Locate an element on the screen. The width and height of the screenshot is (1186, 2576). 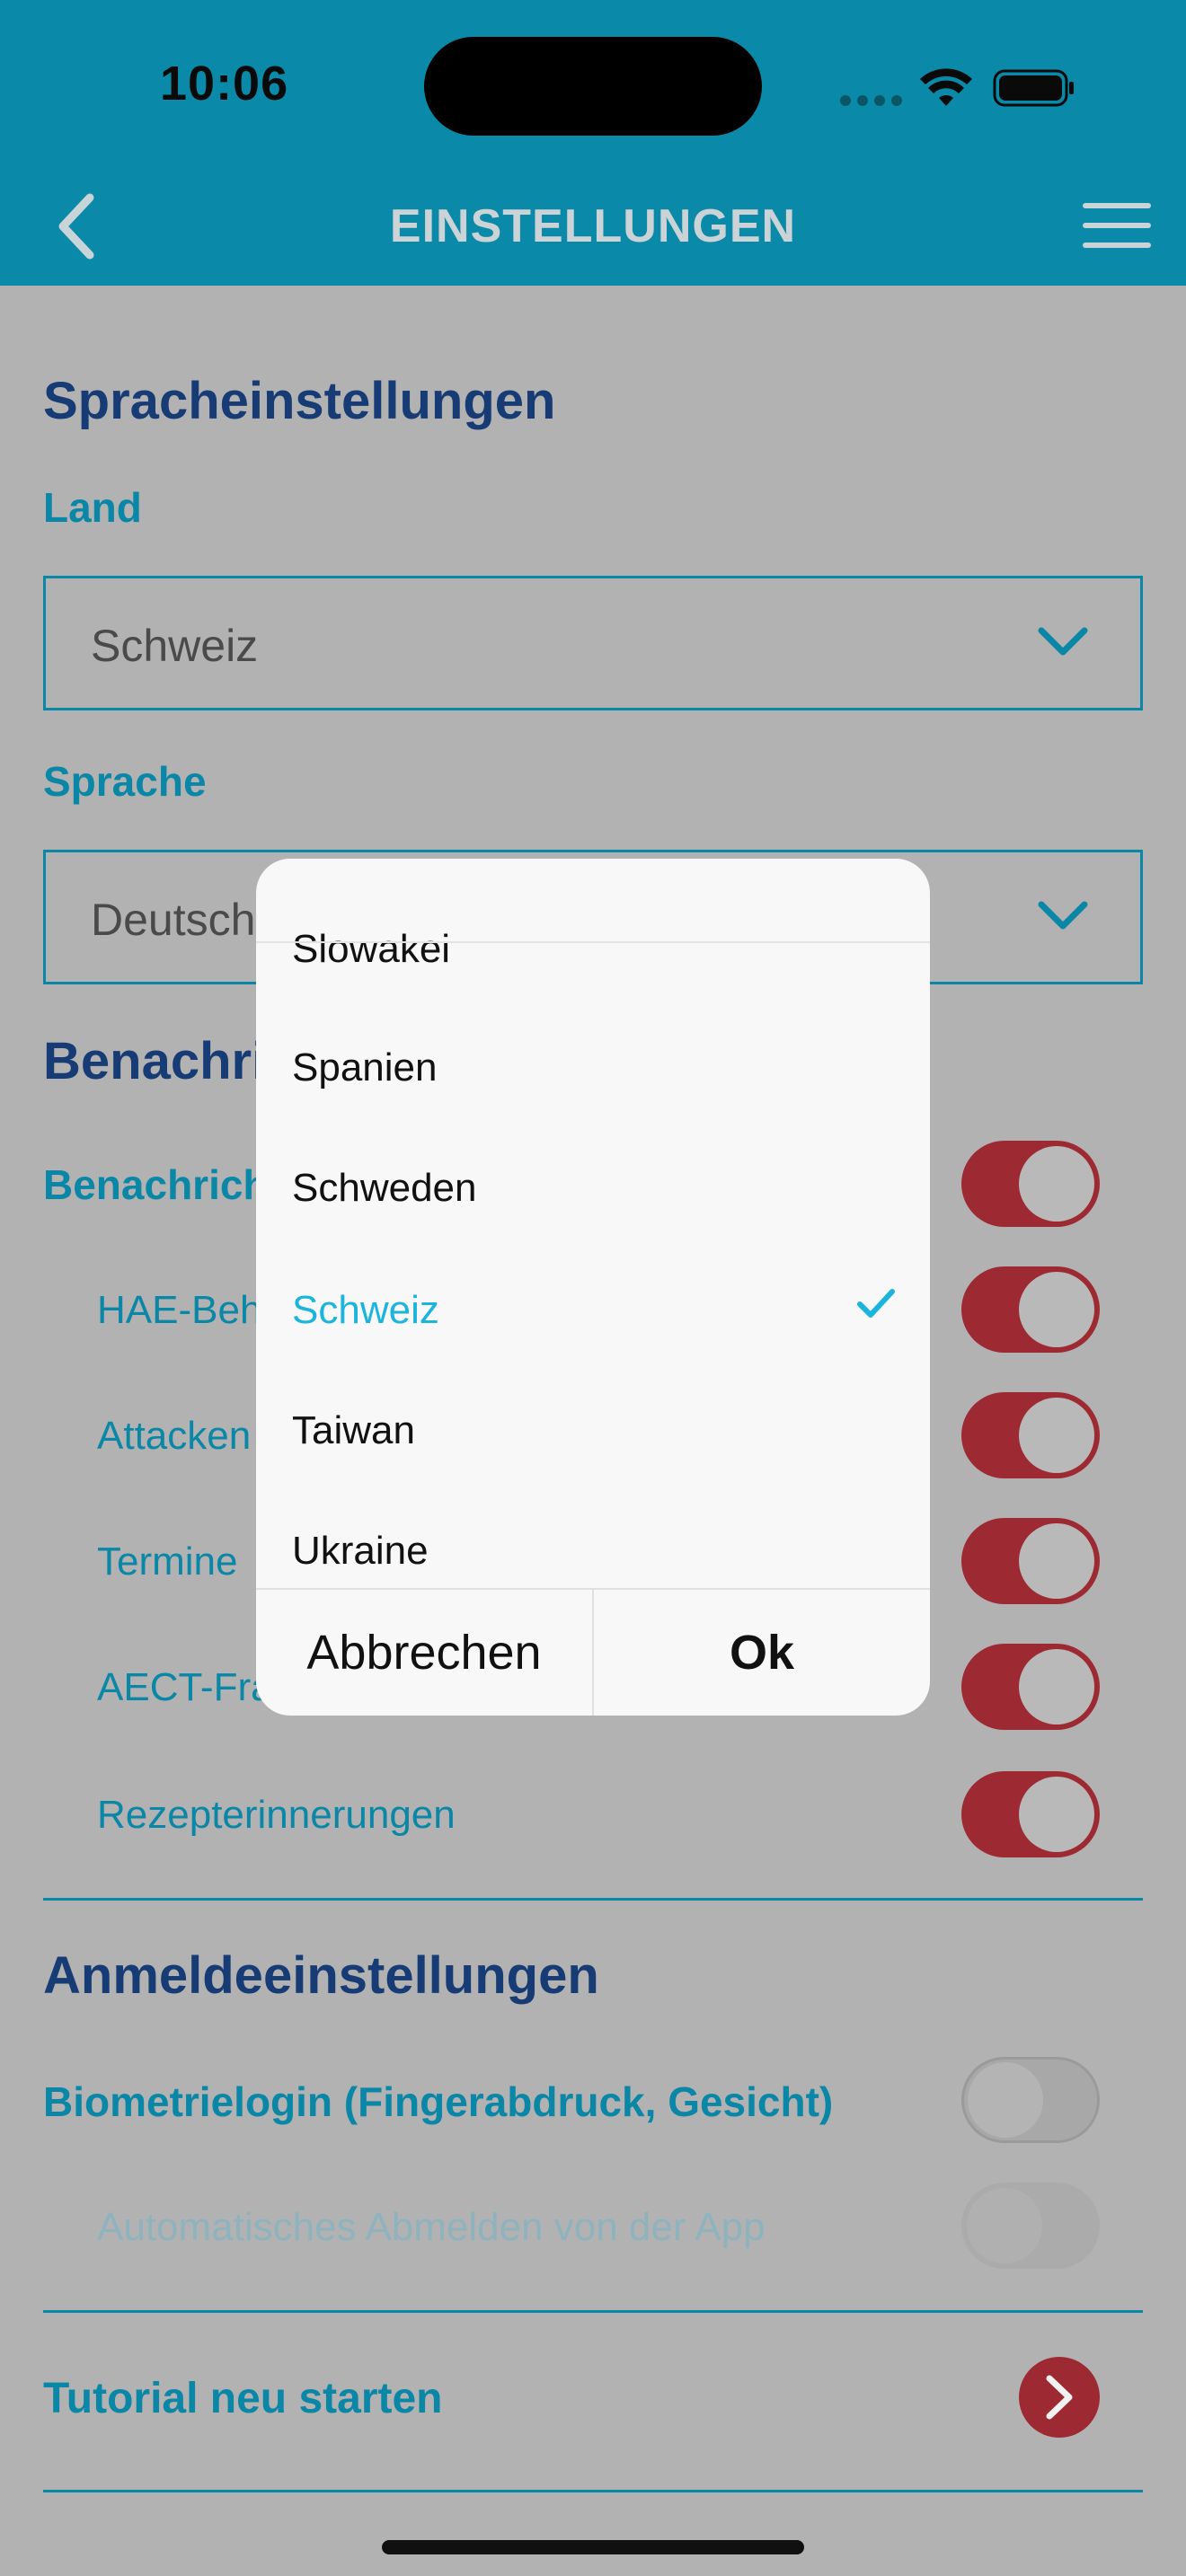
notification-item-label: Attacken is located at coordinates (174, 1436).